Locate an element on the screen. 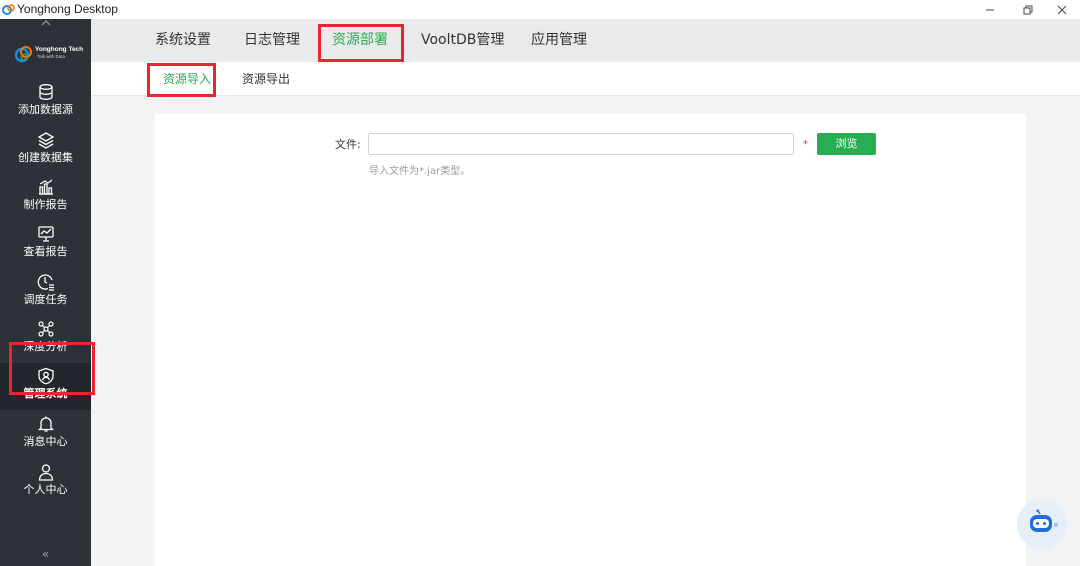  minimize-button is located at coordinates (990, 9).